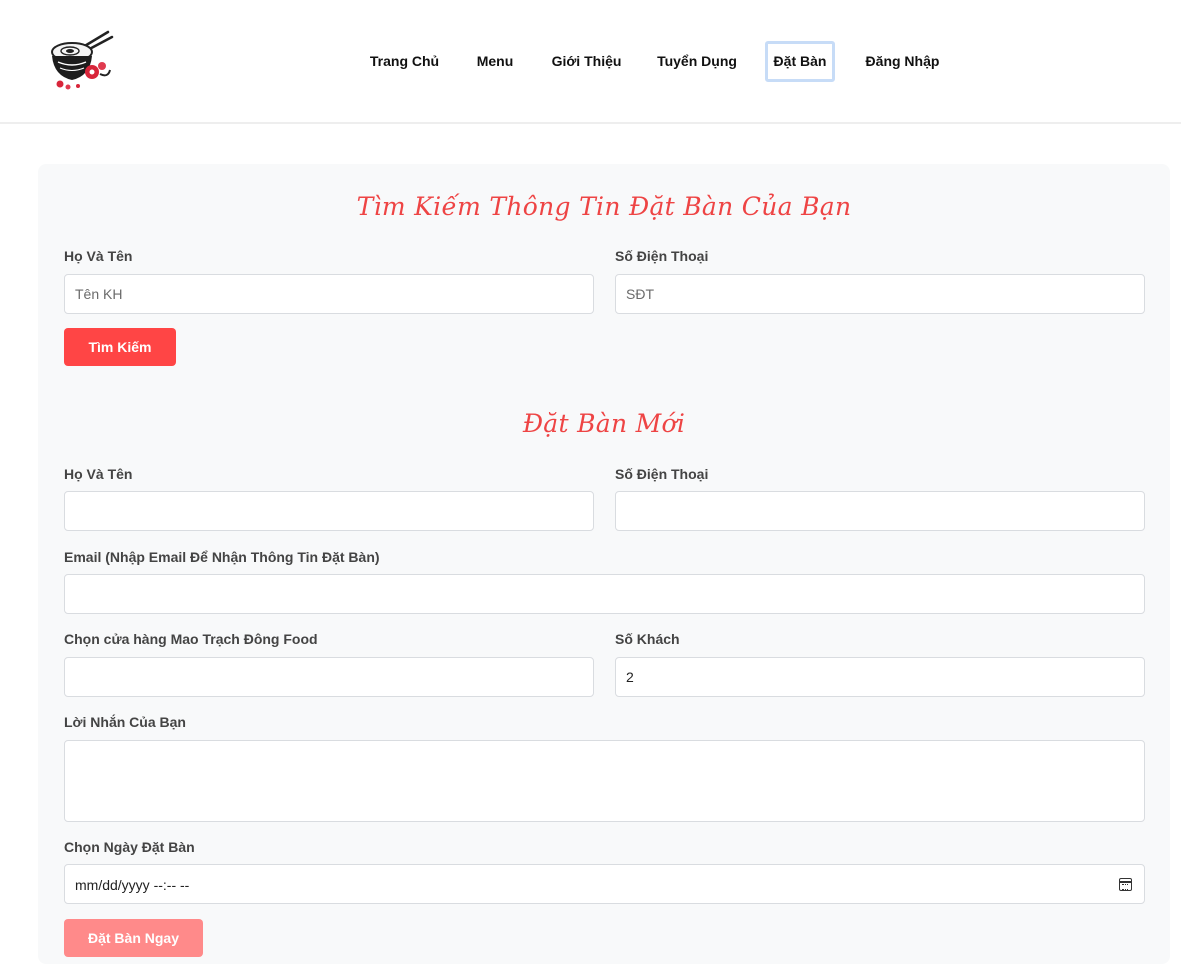  What do you see at coordinates (125, 722) in the screenshot?
I see `message-label: Lời Nhắn Của Bạn` at bounding box center [125, 722].